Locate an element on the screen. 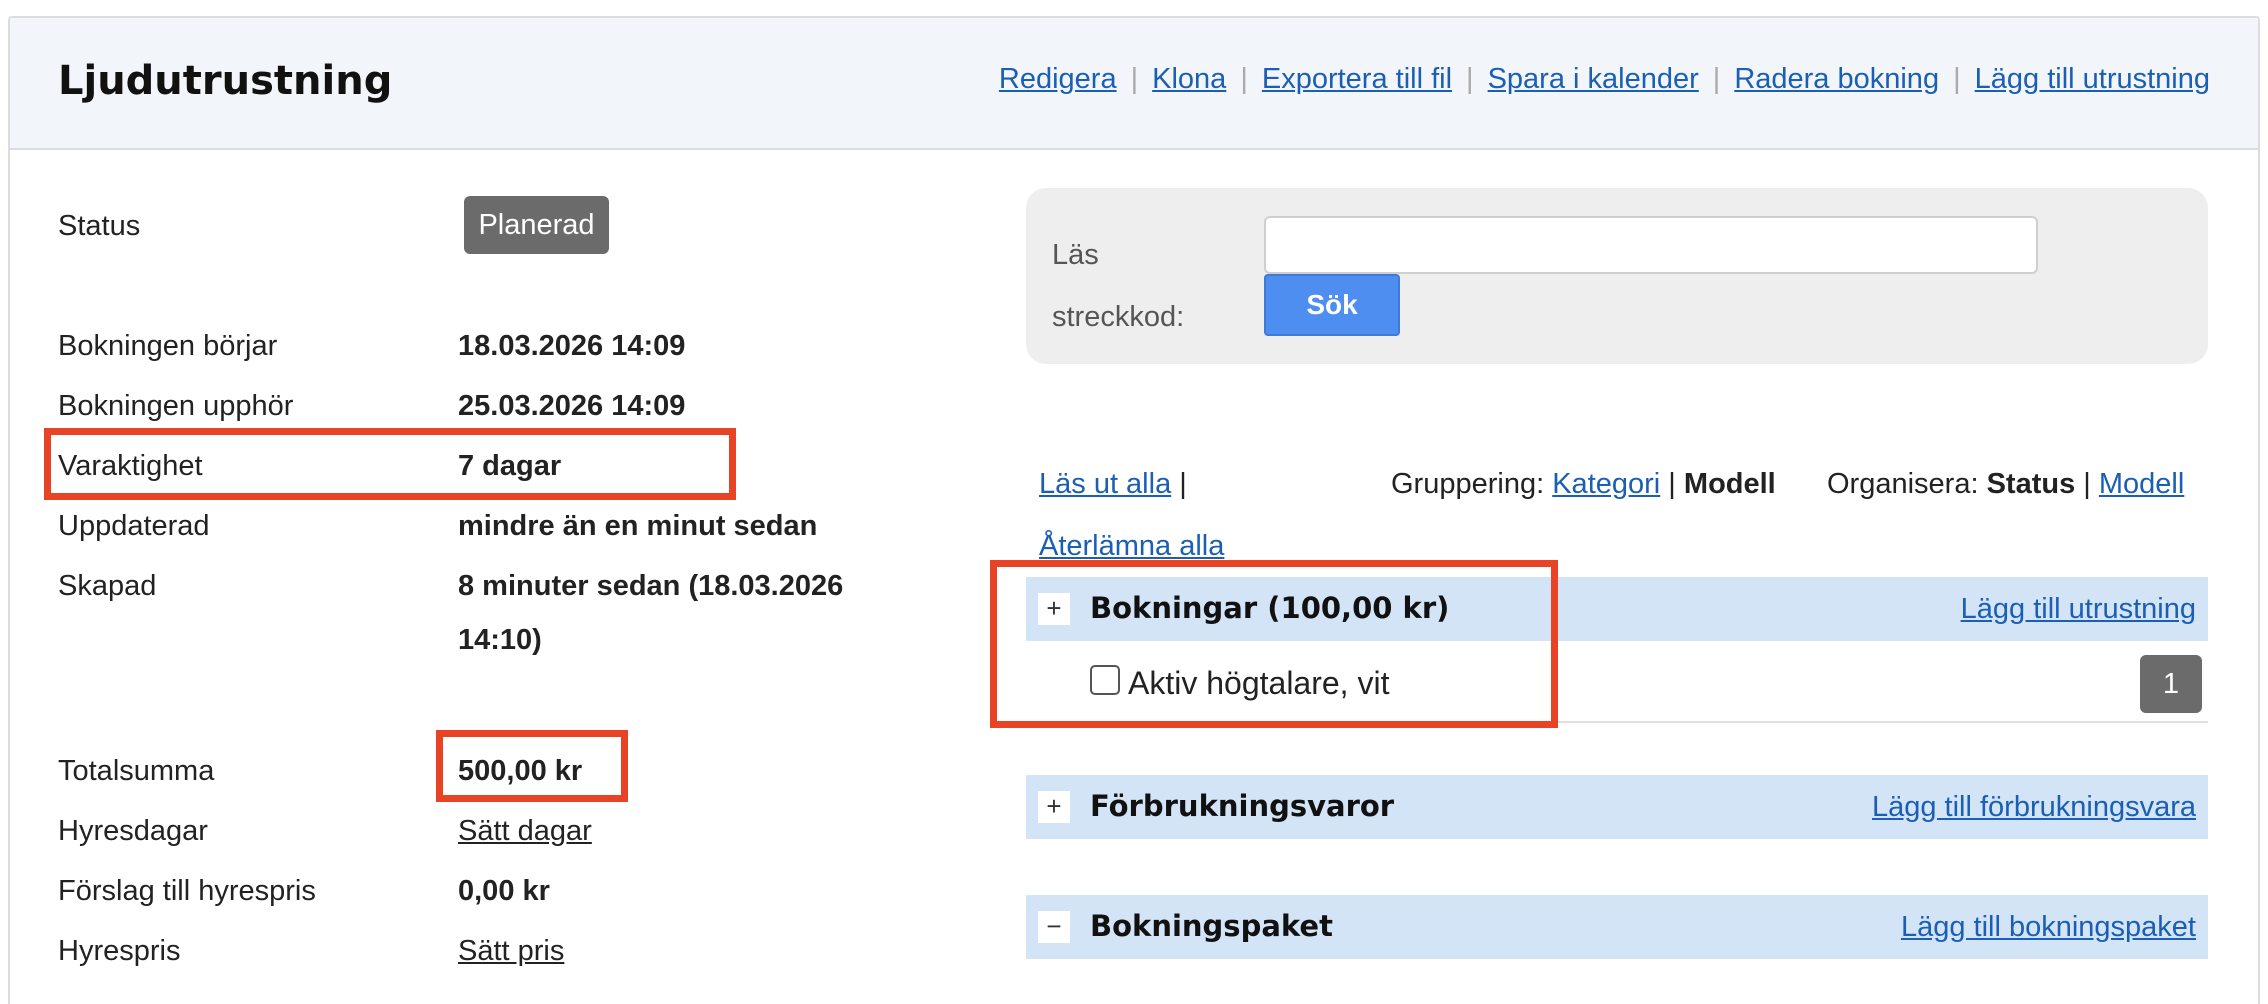 The image size is (2268, 1004). edit-link: Redigera is located at coordinates (1058, 79).